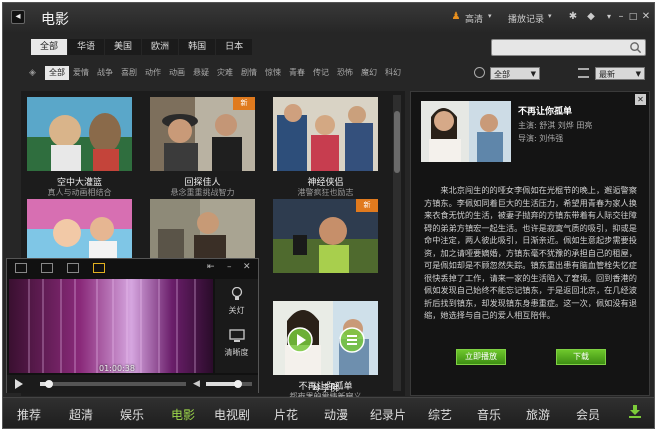  I want to click on popout-icon, so click(73, 268).